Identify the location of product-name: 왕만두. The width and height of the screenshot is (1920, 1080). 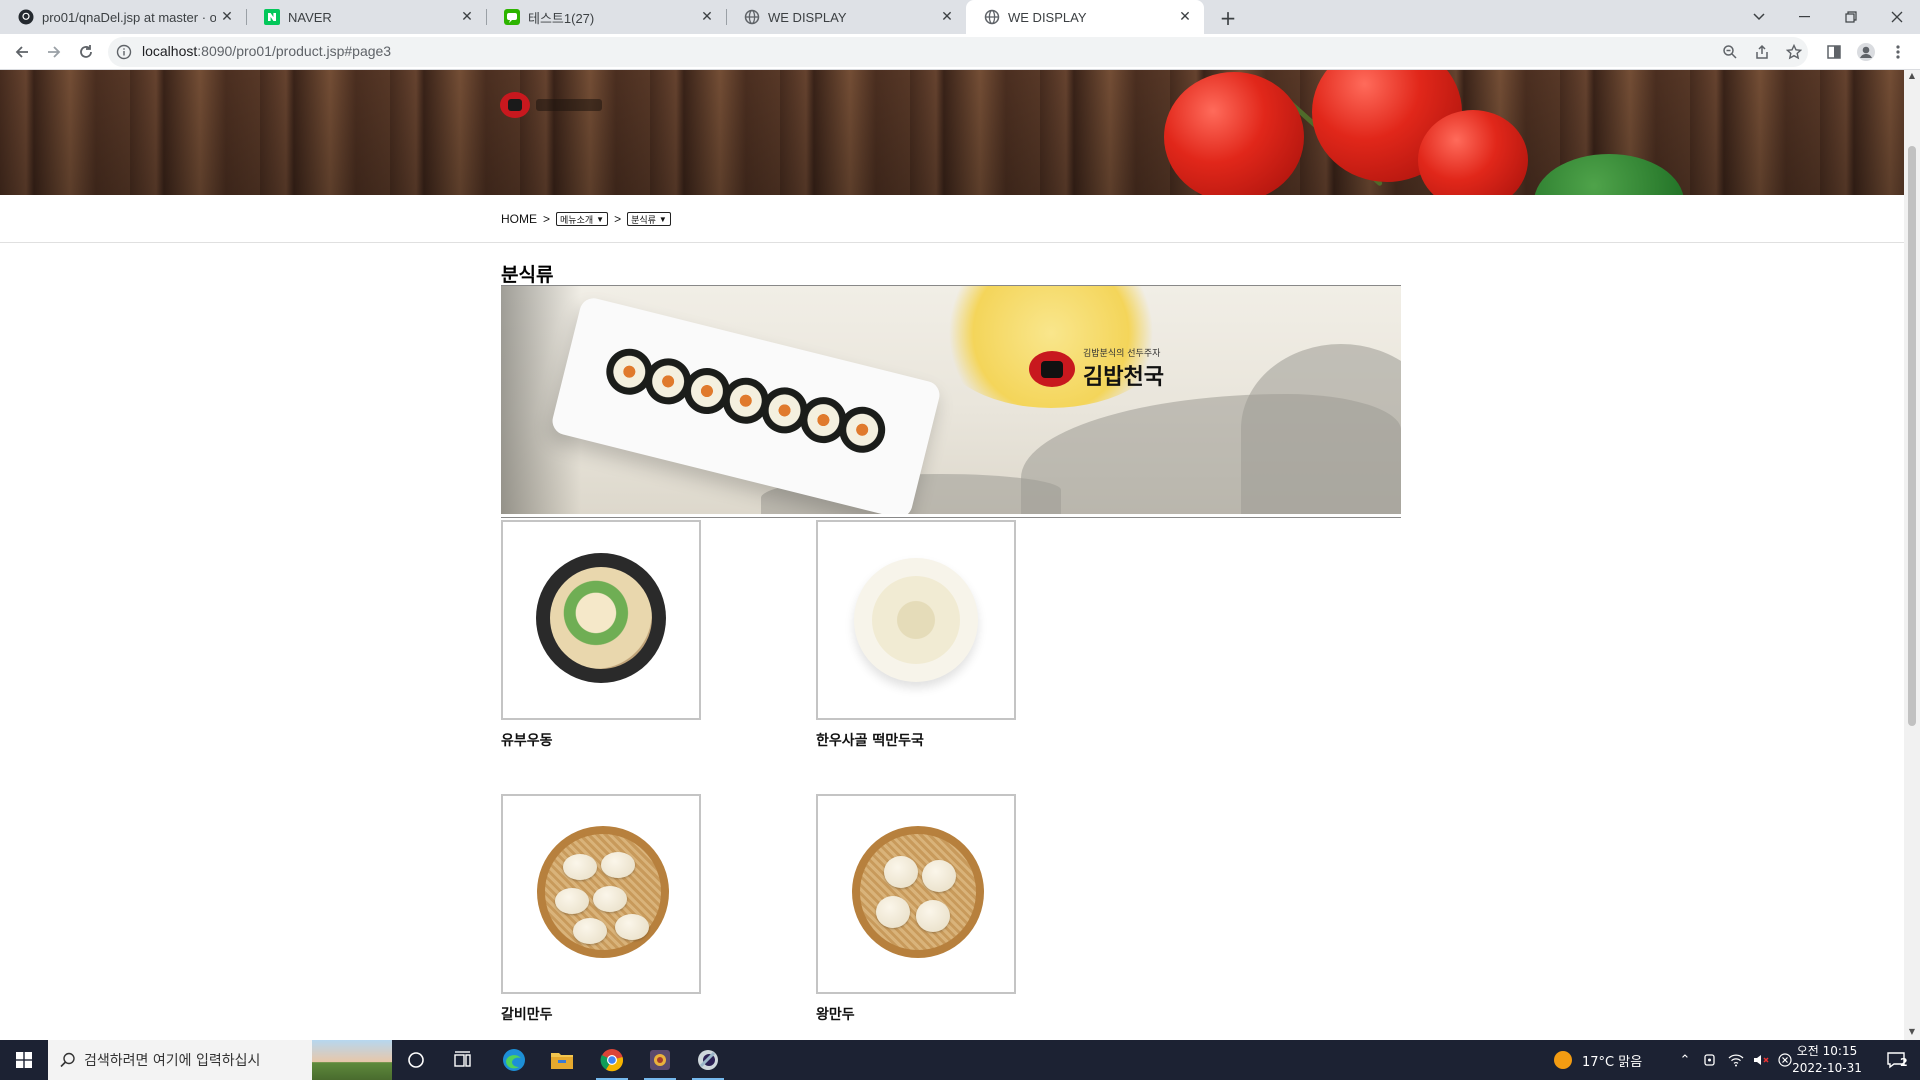
(916, 1014).